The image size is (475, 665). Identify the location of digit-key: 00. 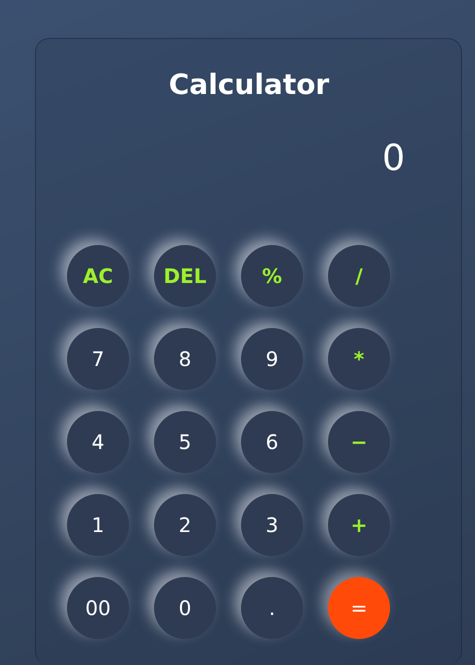
(98, 608).